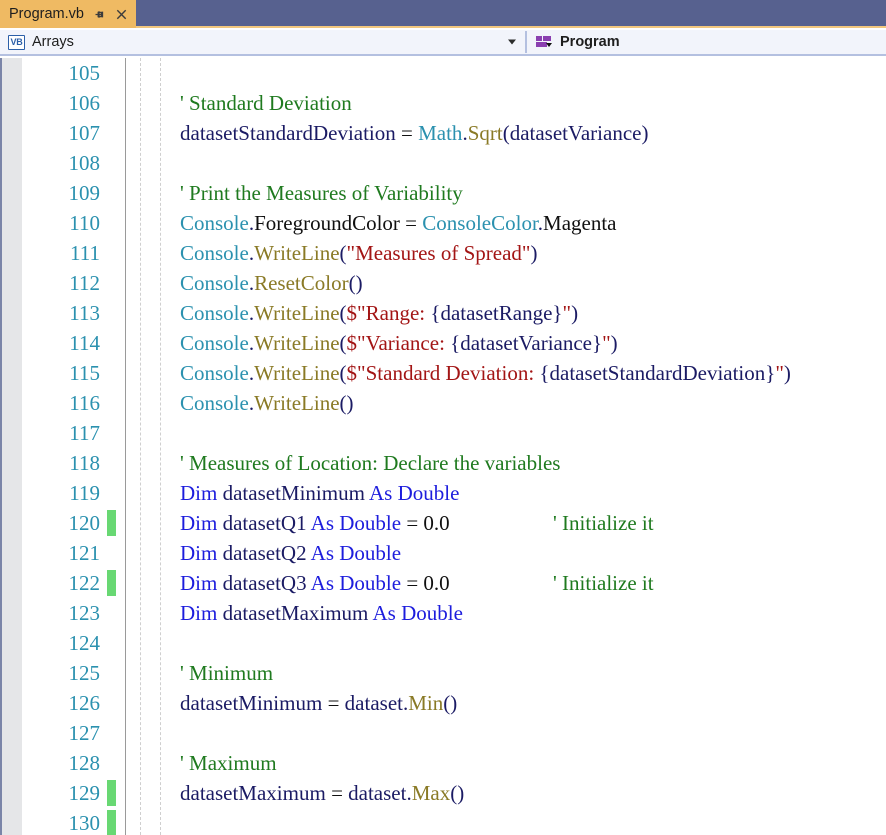  What do you see at coordinates (68, 14) in the screenshot?
I see `editor-tab-program-vb: Program.vb` at bounding box center [68, 14].